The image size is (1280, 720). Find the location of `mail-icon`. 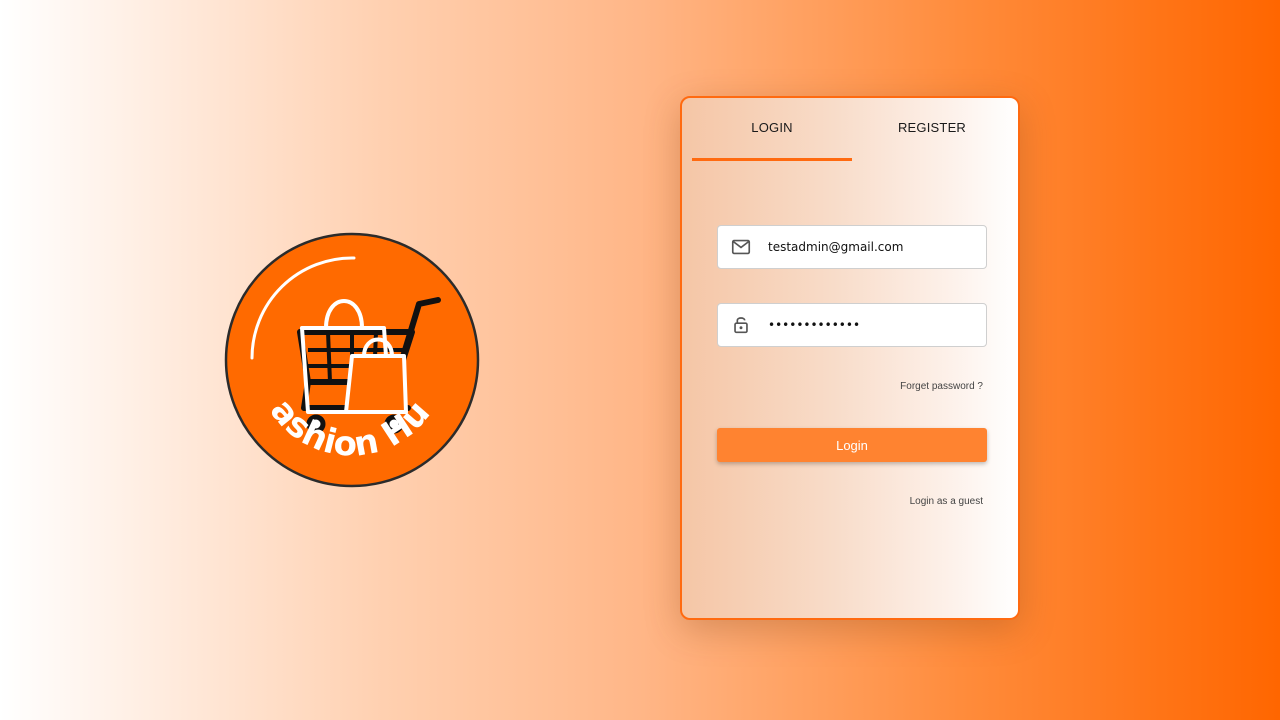

mail-icon is located at coordinates (741, 247).